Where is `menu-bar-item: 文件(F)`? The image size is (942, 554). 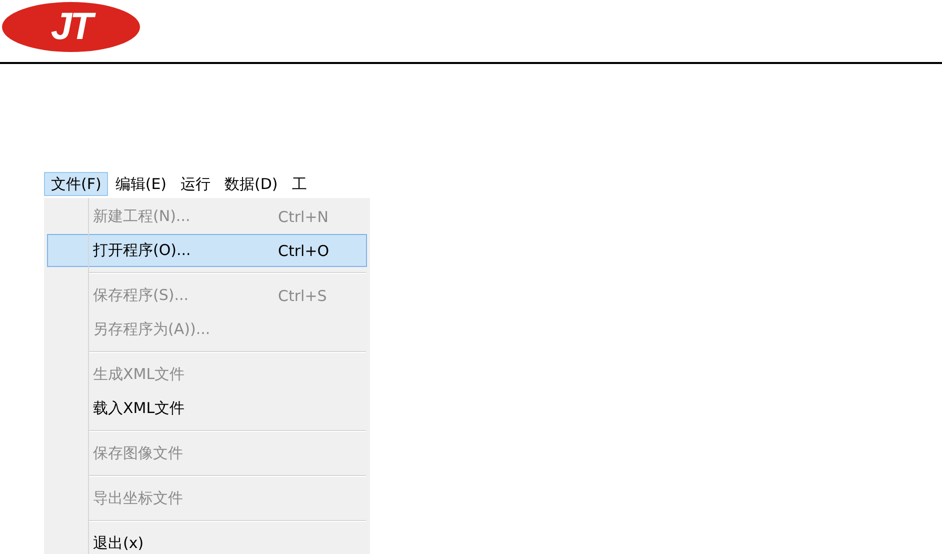 menu-bar-item: 文件(F) is located at coordinates (76, 184).